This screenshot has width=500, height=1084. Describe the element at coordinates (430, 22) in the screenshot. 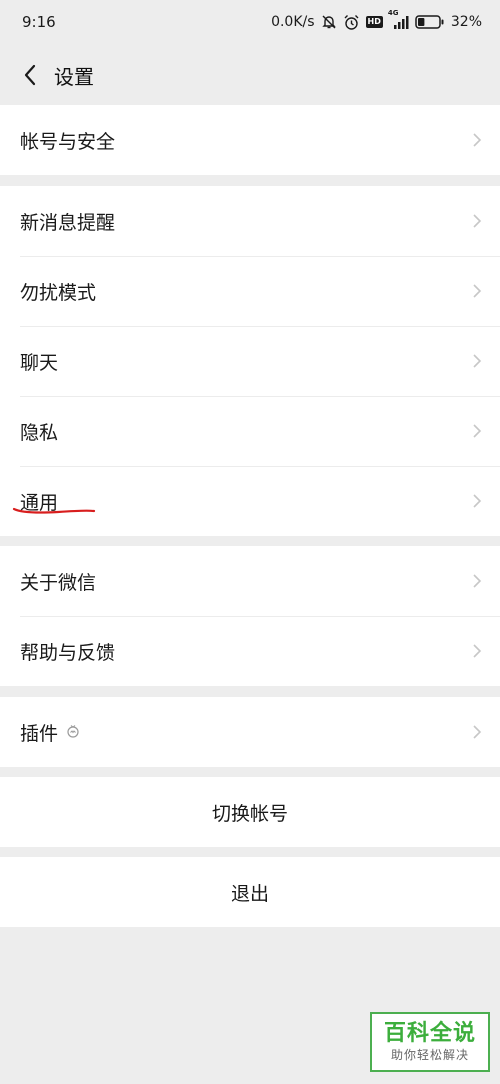

I see `battery-icon` at that location.